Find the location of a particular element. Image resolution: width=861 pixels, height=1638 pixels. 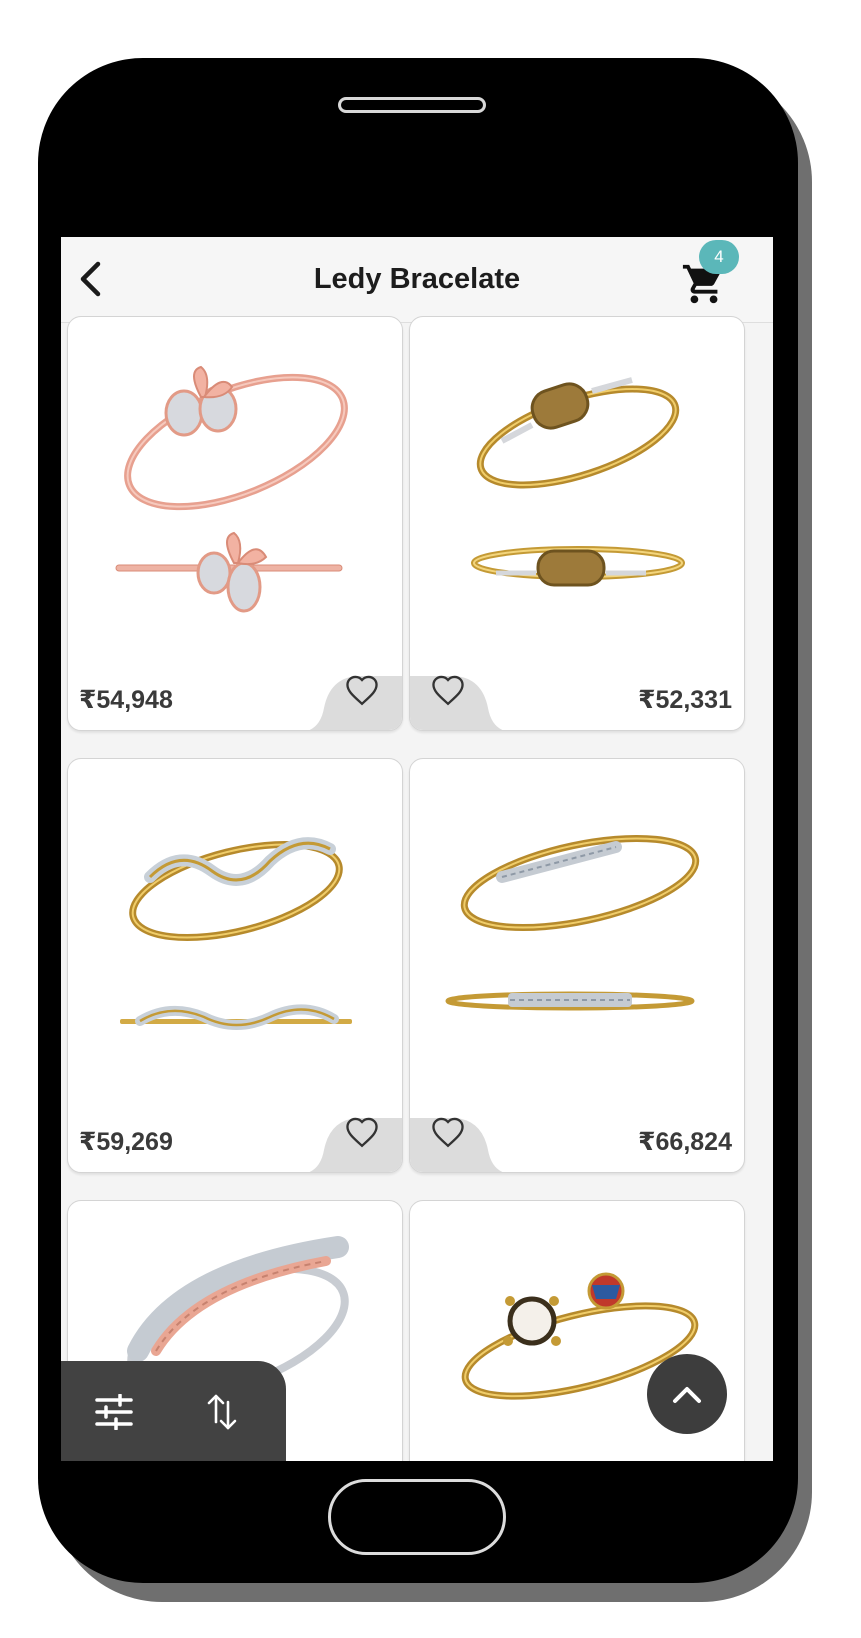

sort-arrows-icon is located at coordinates (222, 1412).